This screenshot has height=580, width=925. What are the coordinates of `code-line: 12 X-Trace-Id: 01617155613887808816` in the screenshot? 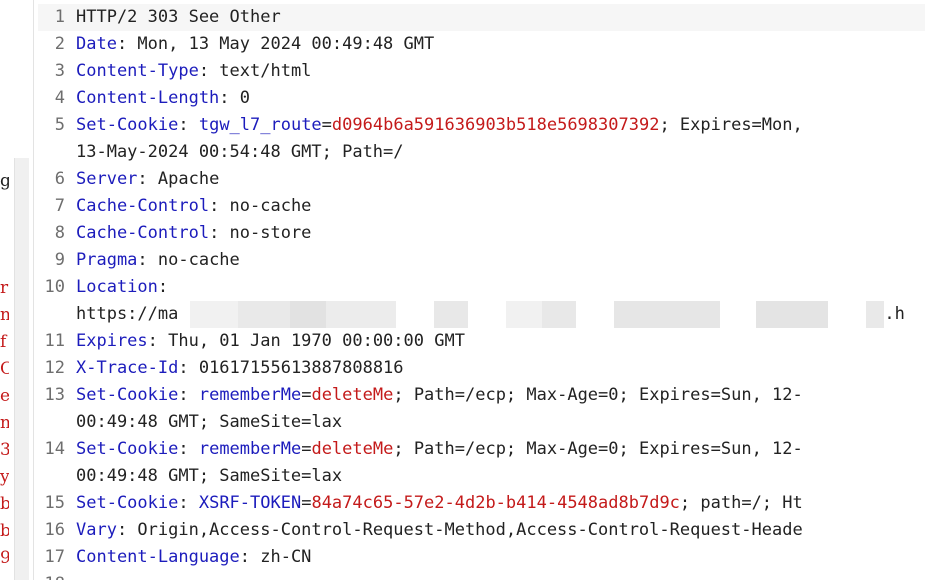 It's located at (481, 368).